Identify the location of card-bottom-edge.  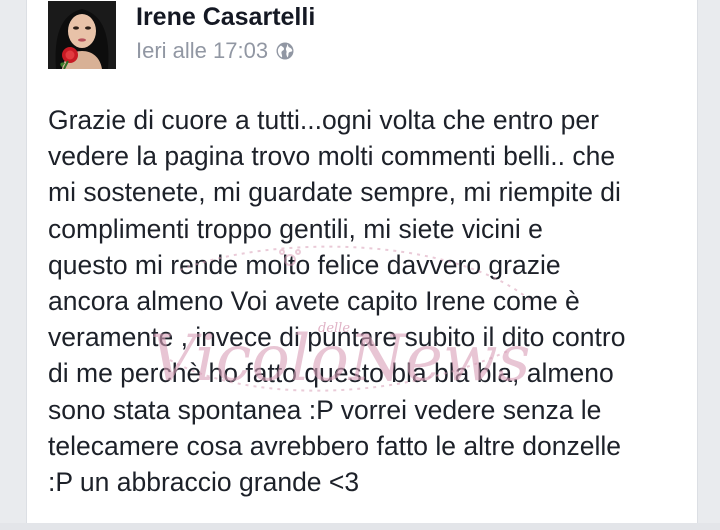
(360, 526).